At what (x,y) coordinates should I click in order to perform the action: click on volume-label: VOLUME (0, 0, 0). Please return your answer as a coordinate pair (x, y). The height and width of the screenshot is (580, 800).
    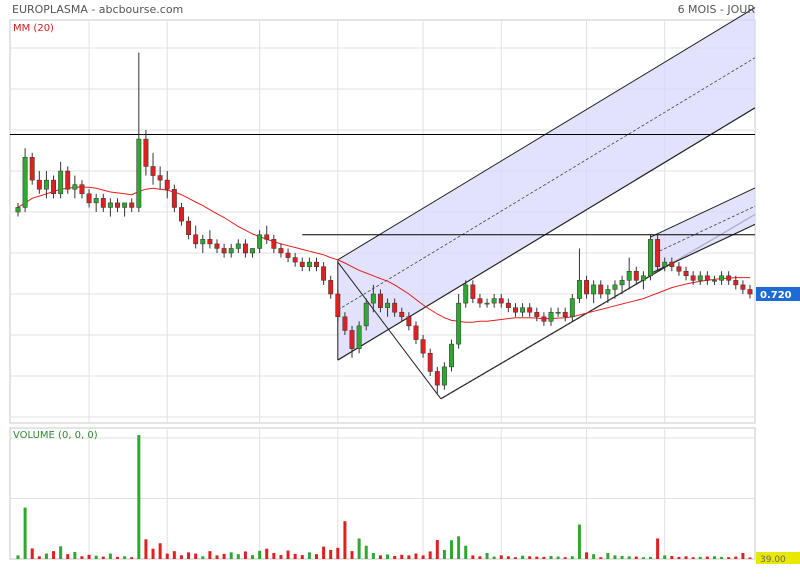
    Looking at the image, I should click on (55, 435).